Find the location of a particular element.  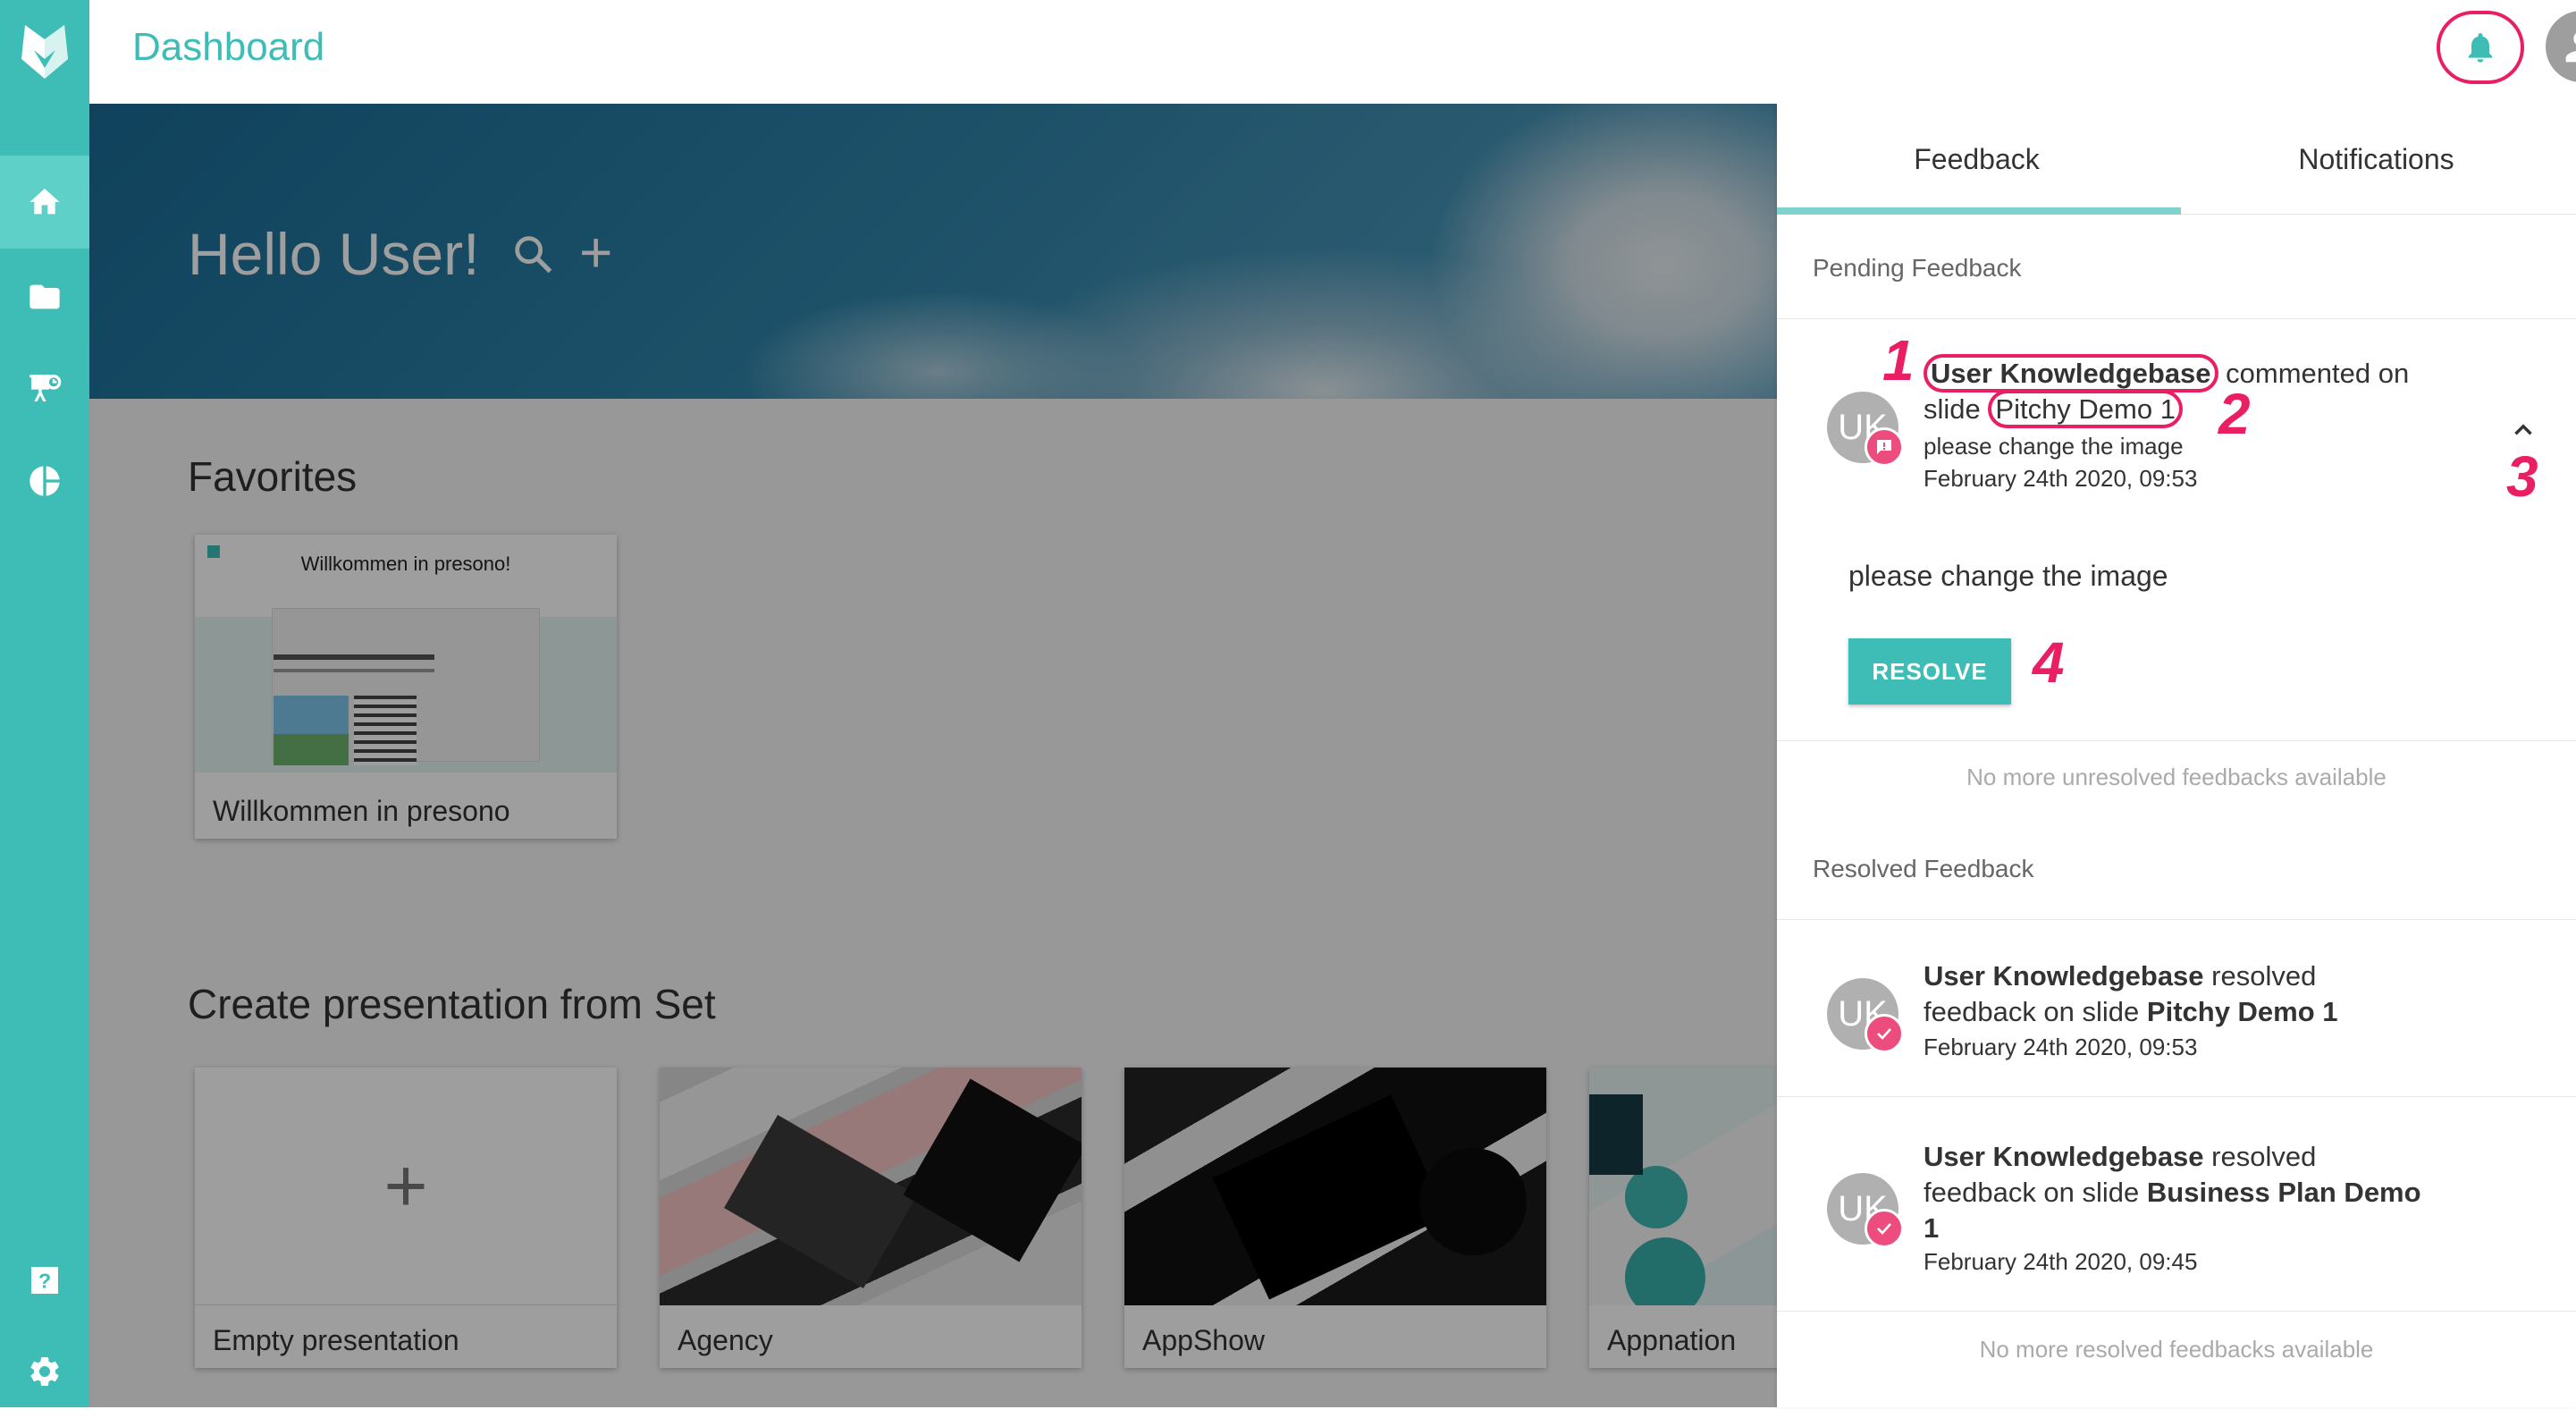

annotated-slide-name: Pitchy Demo 1 is located at coordinates (2085, 409).